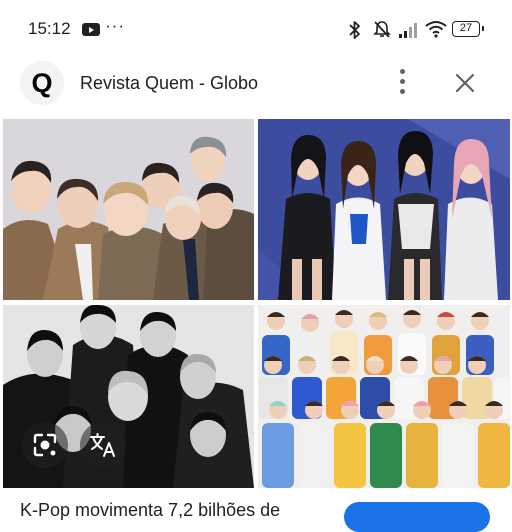  I want to click on mute-icon, so click(382, 29).